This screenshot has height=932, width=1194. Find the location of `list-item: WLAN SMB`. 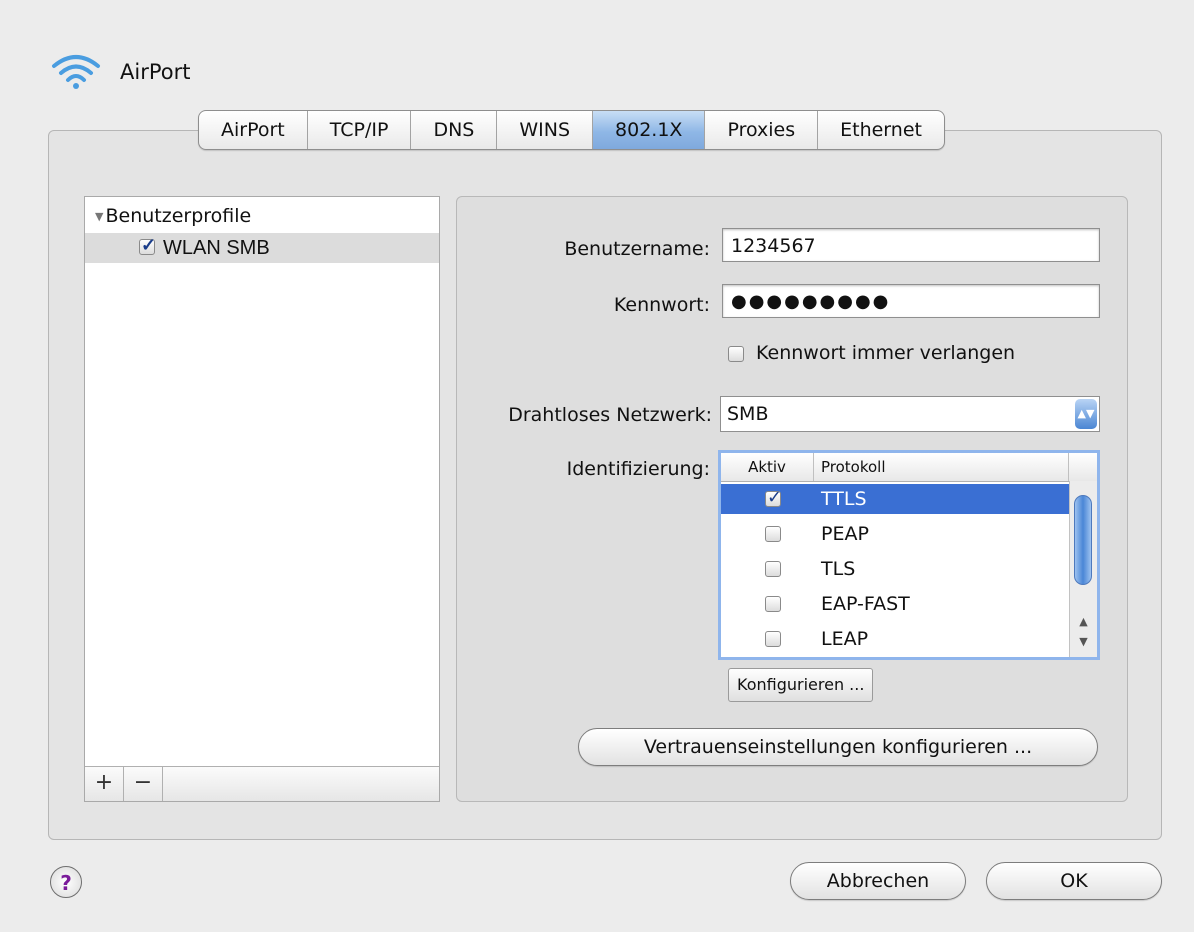

list-item: WLAN SMB is located at coordinates (262, 248).